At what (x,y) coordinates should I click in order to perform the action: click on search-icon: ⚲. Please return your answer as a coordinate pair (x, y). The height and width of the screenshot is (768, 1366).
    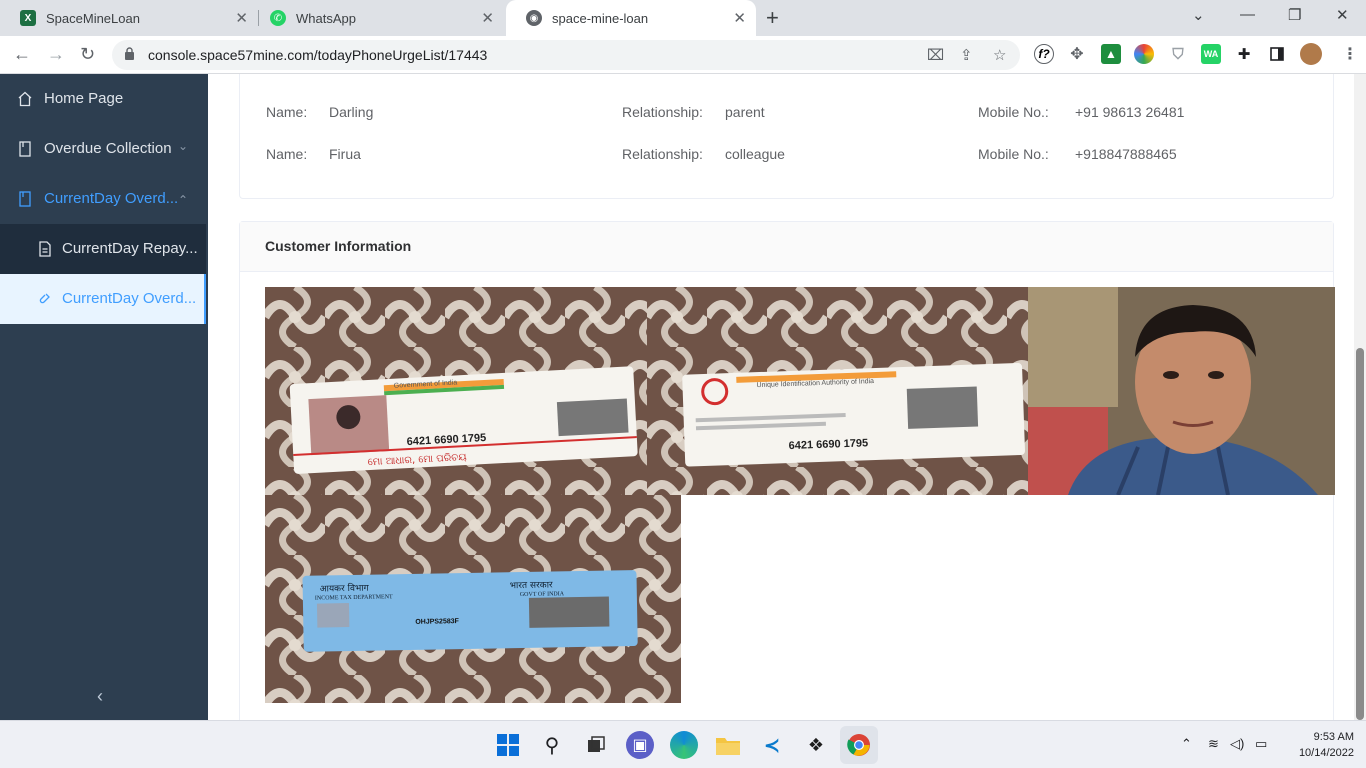
    Looking at the image, I should click on (552, 745).